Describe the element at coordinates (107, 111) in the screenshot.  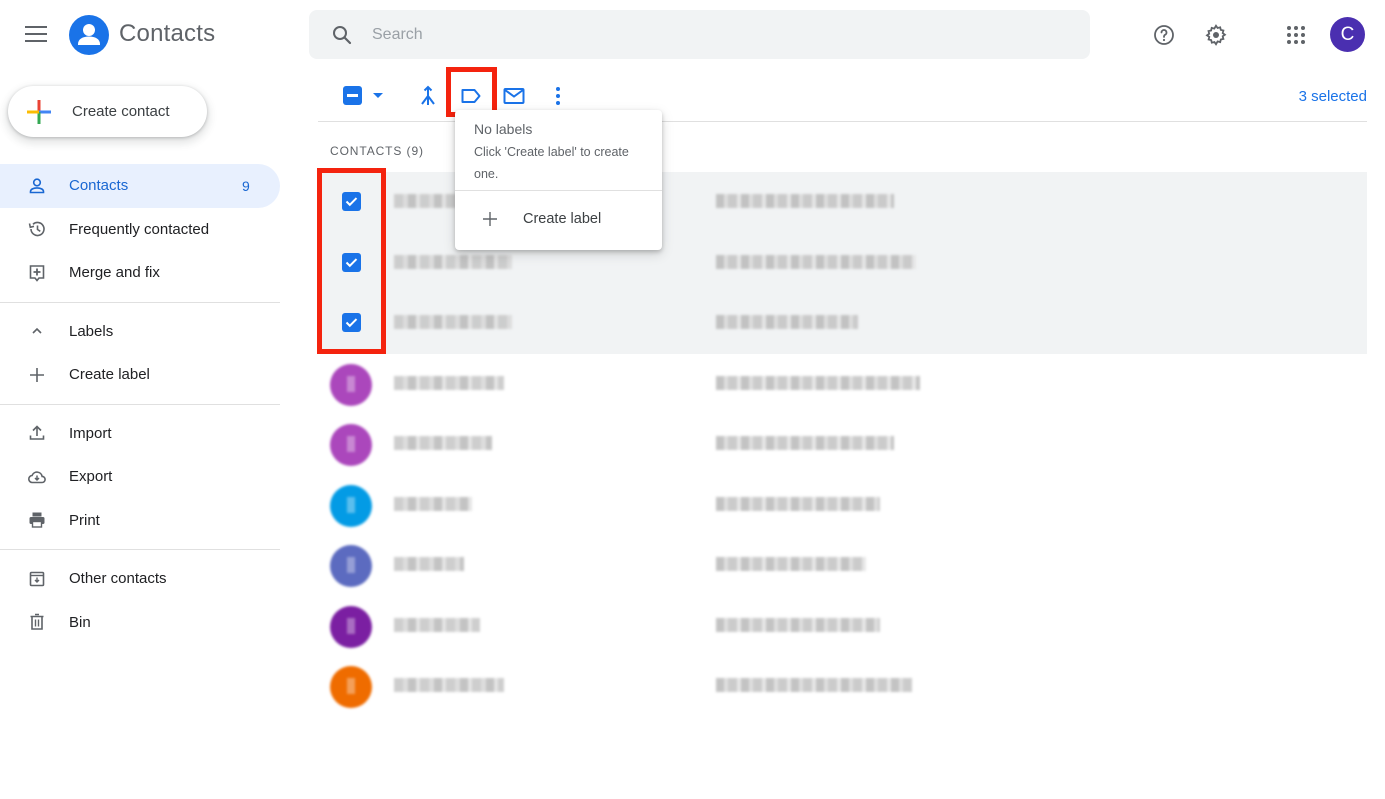
I see `create-contact-button: Create contact` at that location.